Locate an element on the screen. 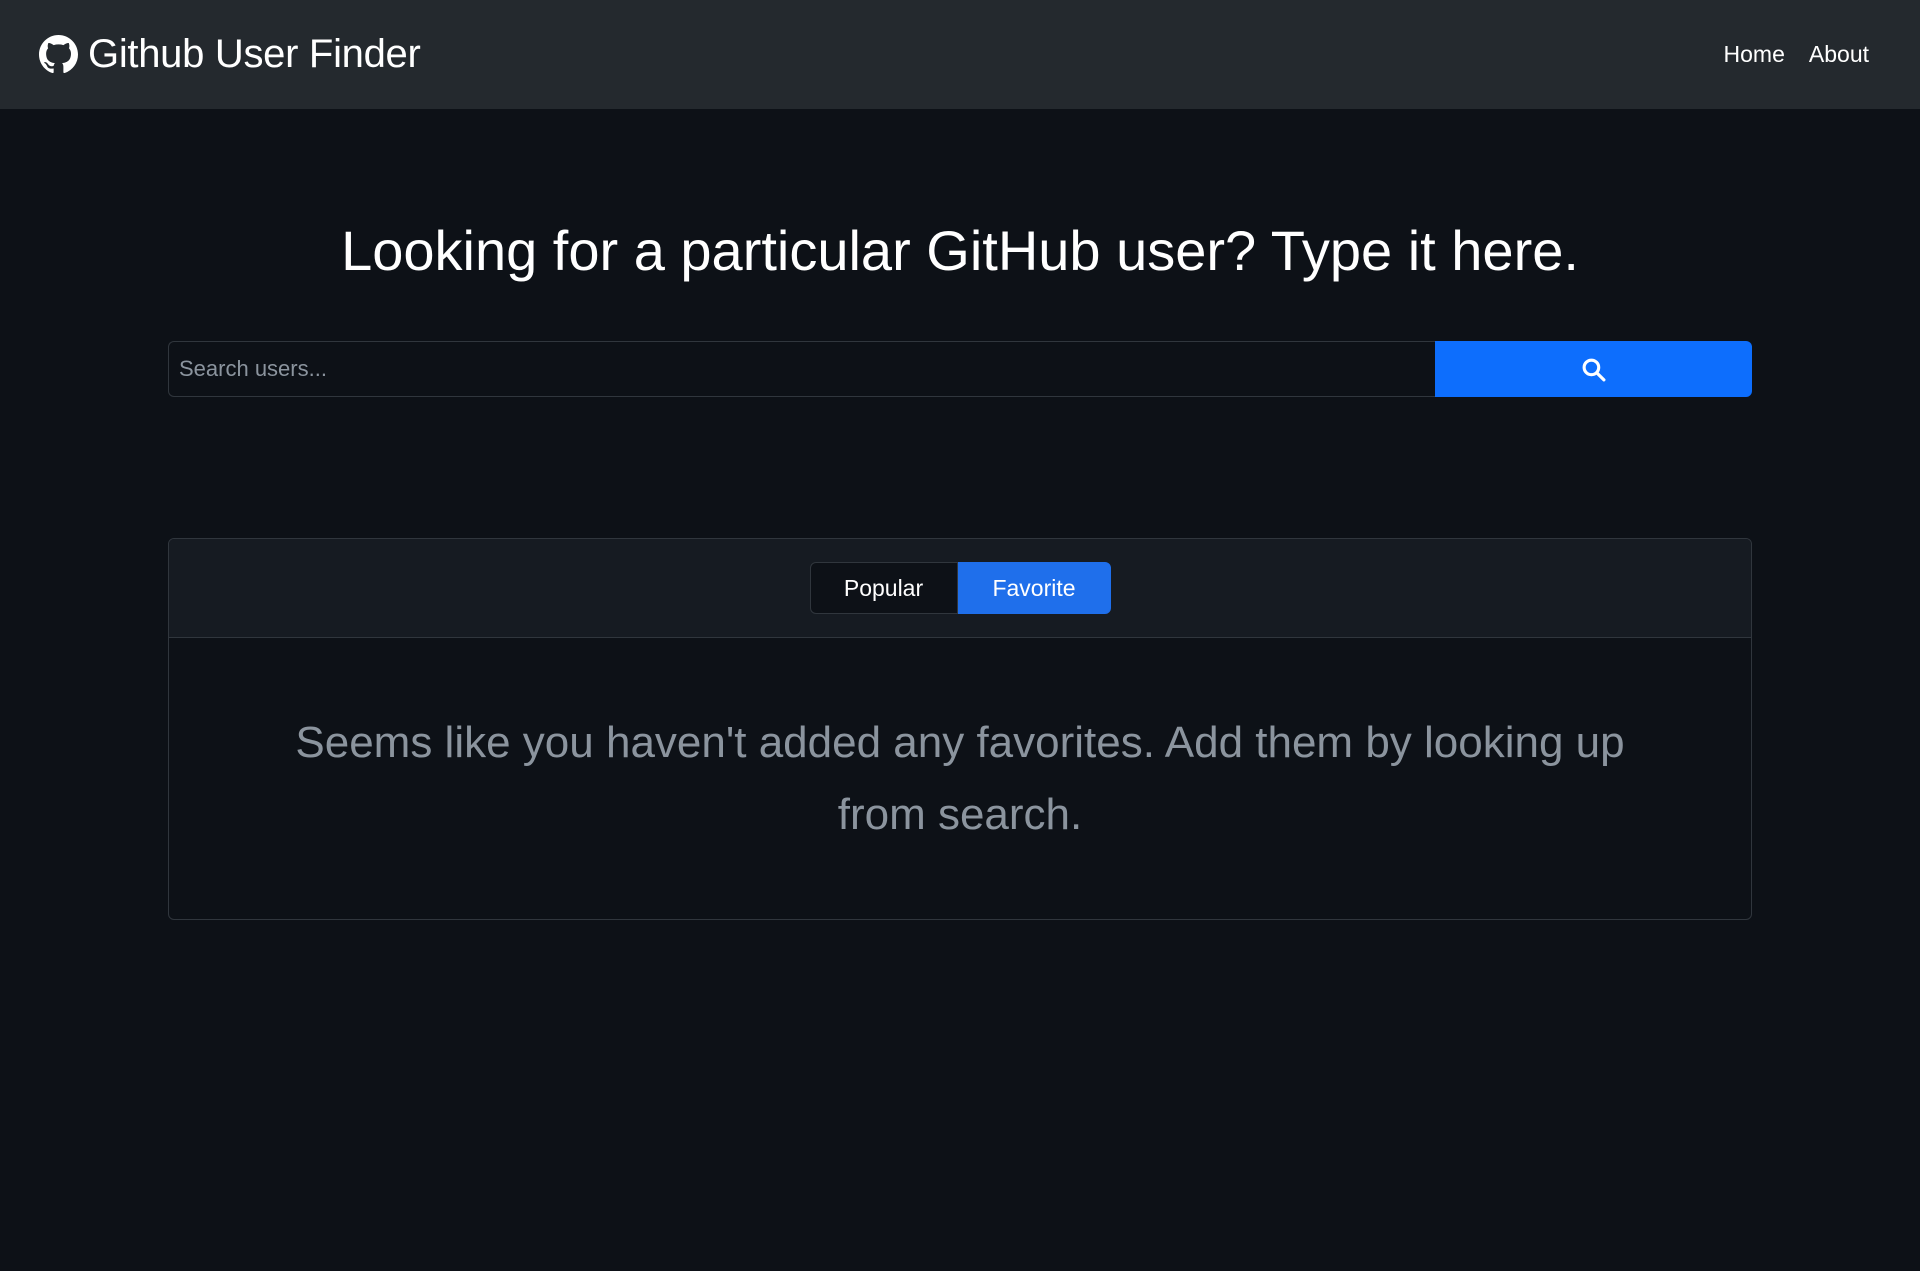 The width and height of the screenshot is (1920, 1271). nav-link-home: Home is located at coordinates (1754, 54).